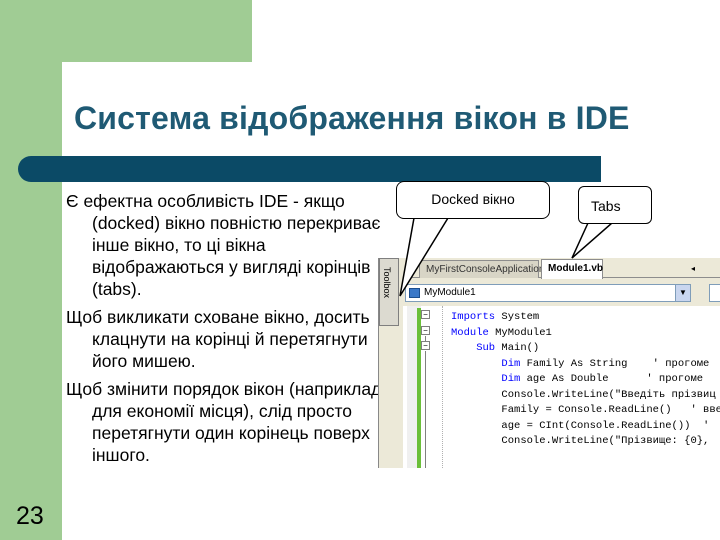 The width and height of the screenshot is (720, 540). I want to click on title-underline-bar, so click(309, 169).